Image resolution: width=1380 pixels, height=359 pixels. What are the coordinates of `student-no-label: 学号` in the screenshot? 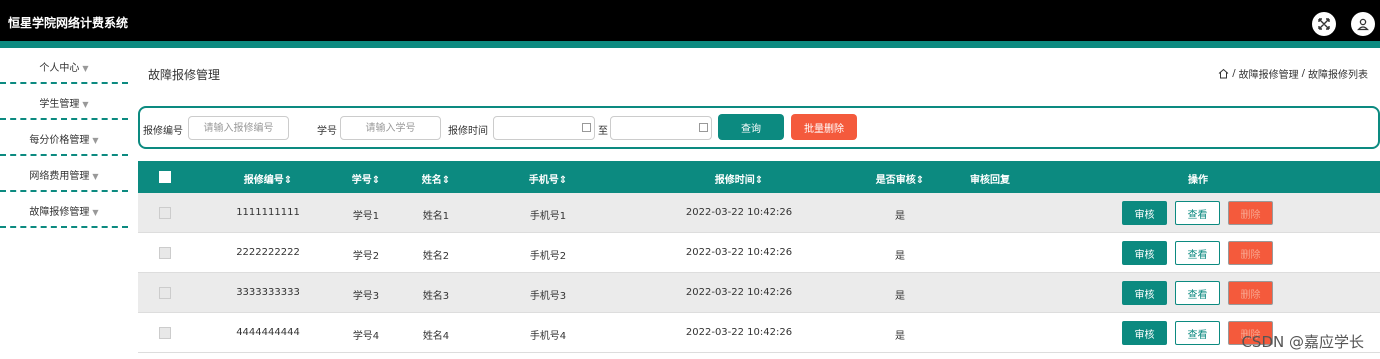 It's located at (327, 131).